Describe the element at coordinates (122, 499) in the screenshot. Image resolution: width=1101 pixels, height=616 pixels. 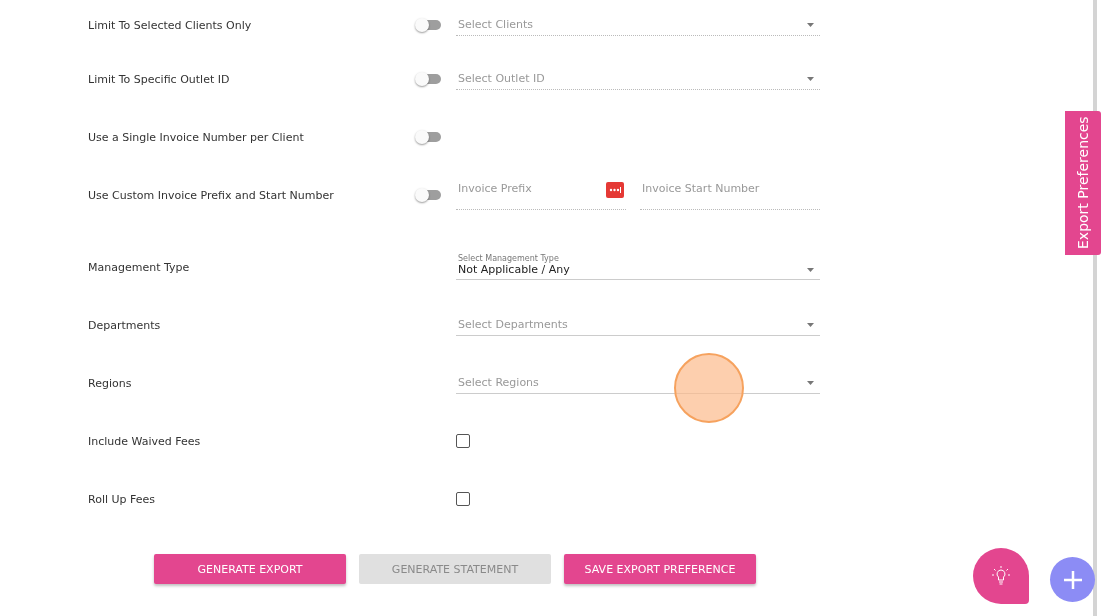
I see `field-label: Roll Up Fees` at that location.